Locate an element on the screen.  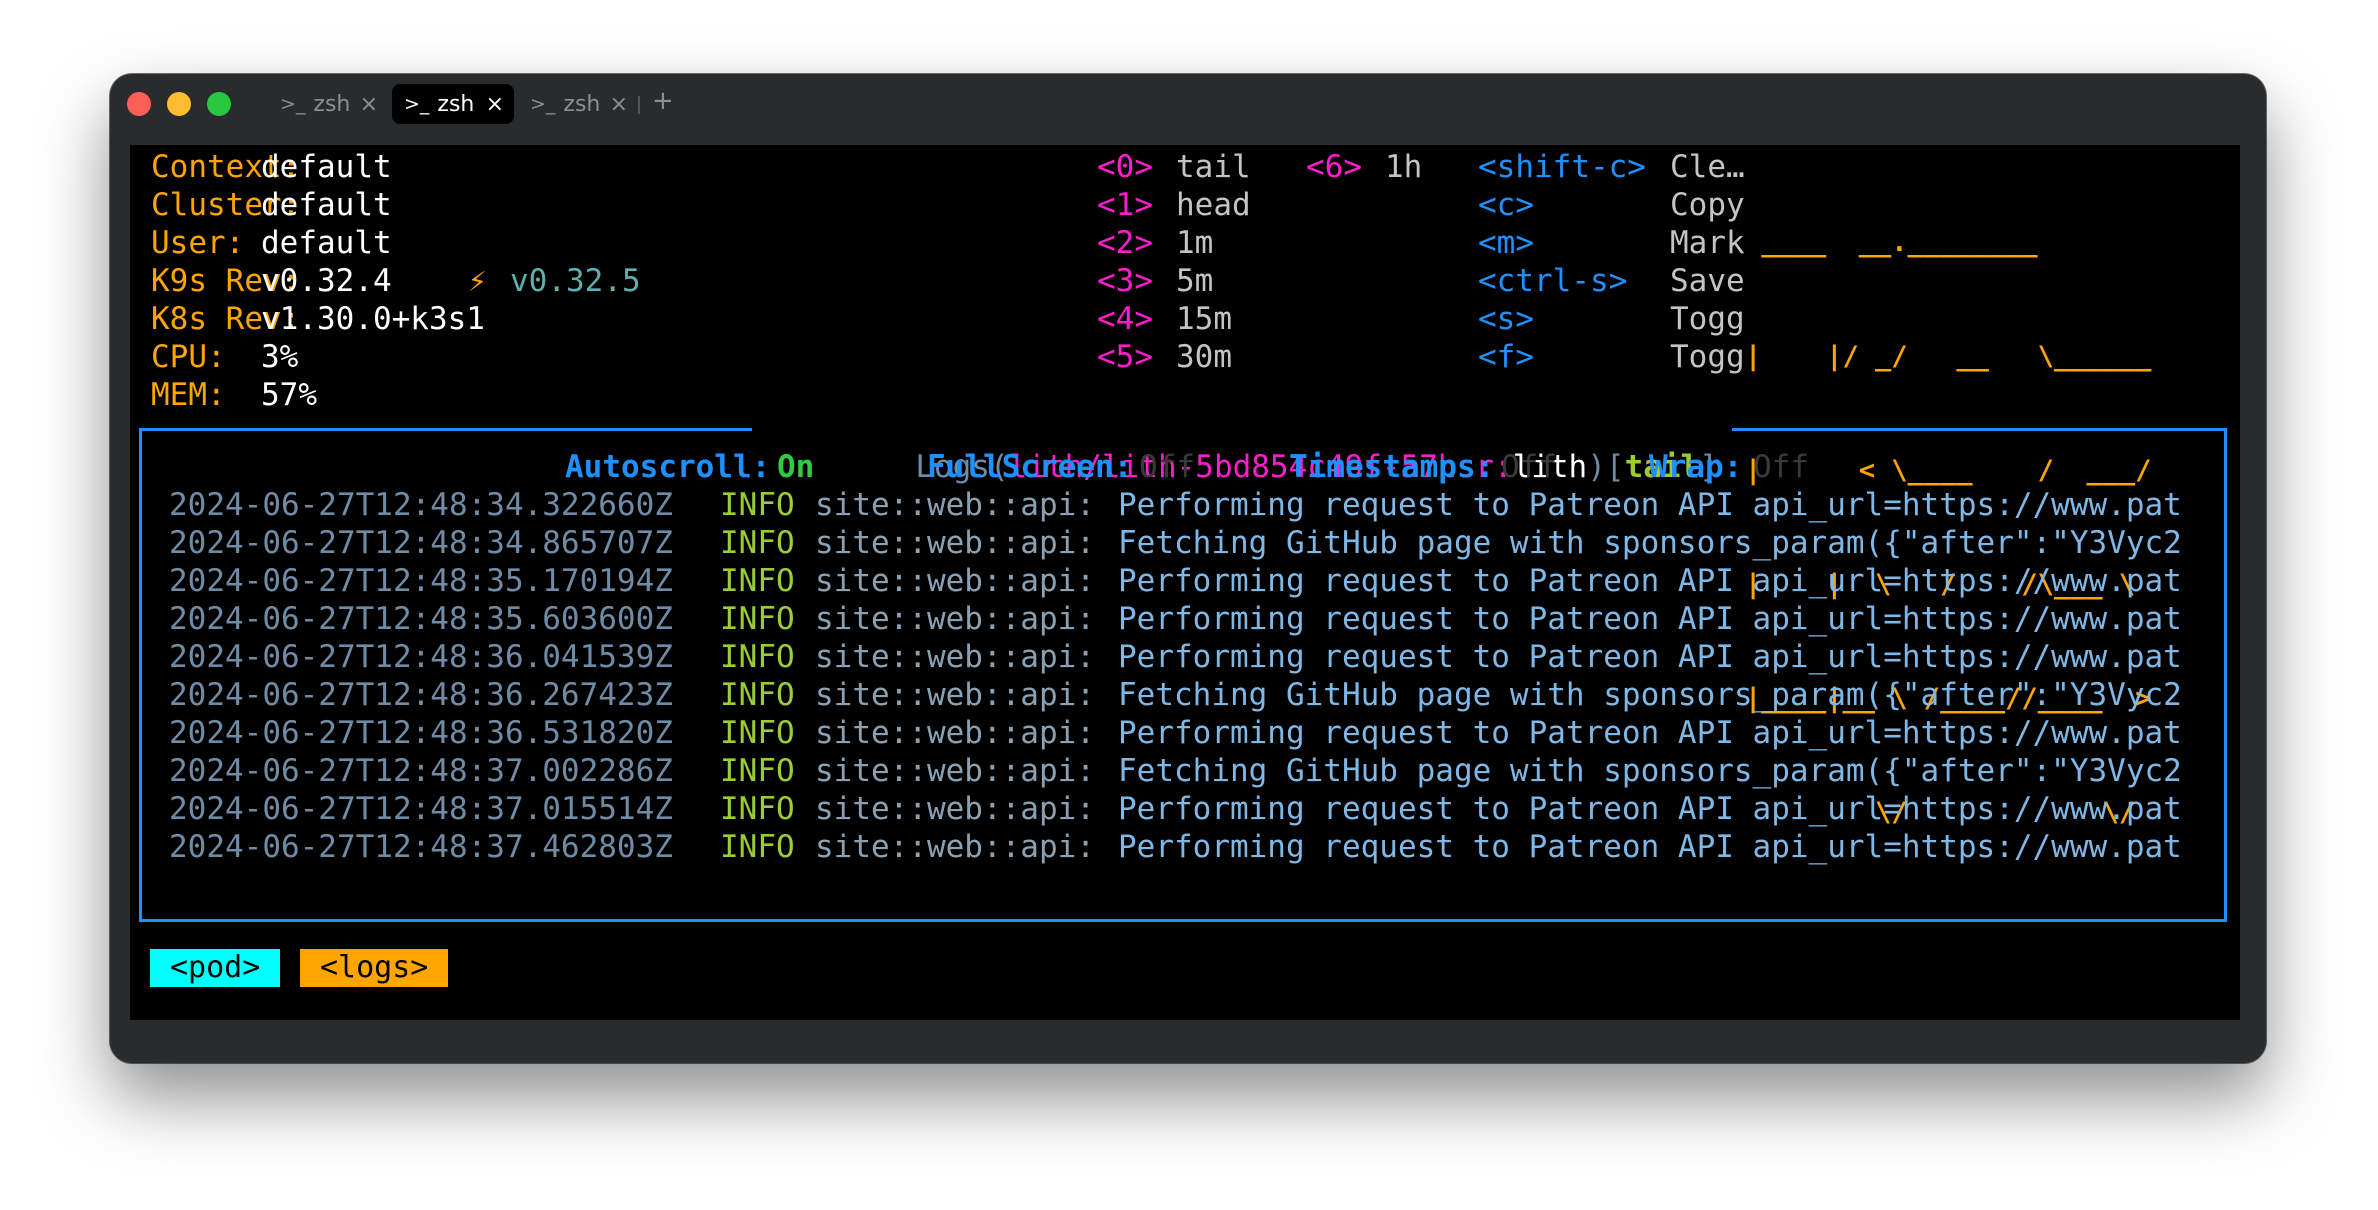
menu-action: Mark is located at coordinates (1707, 243).